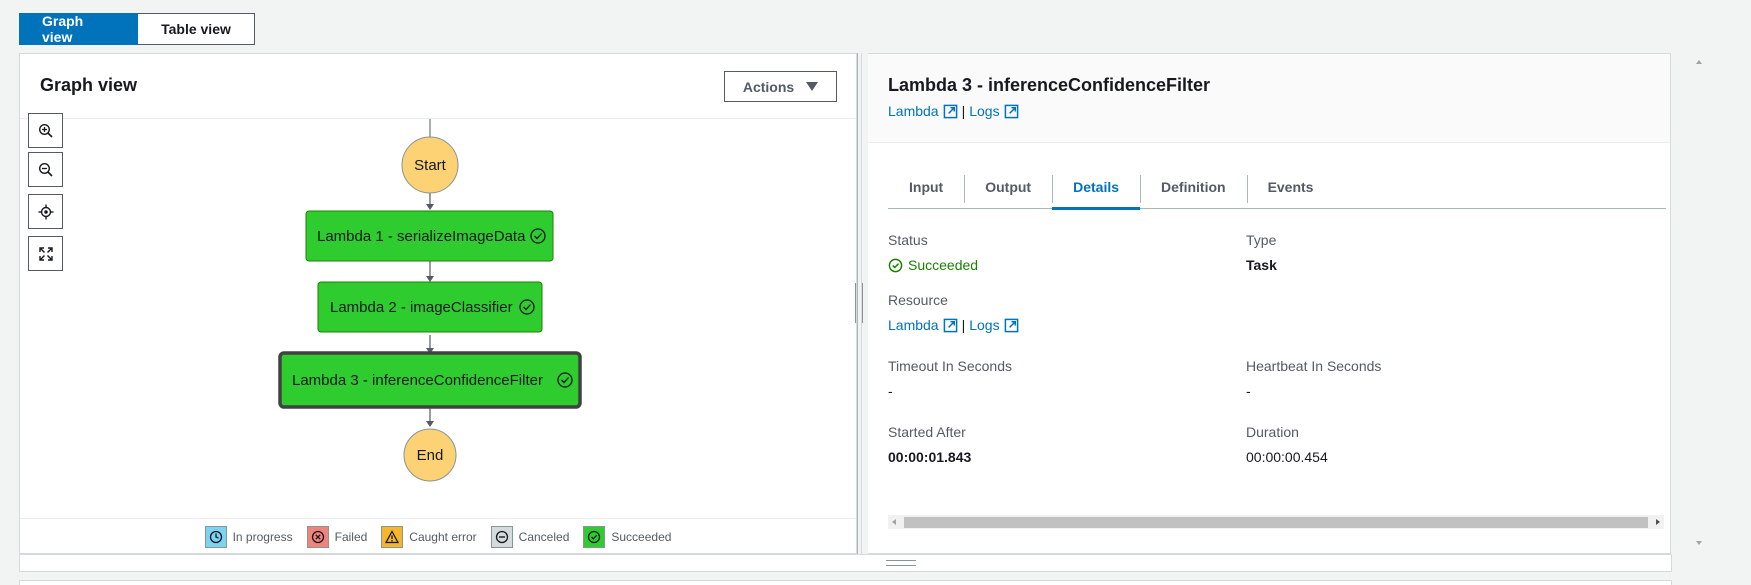 The image size is (1751, 585). I want to click on success-icon, so click(594, 536).